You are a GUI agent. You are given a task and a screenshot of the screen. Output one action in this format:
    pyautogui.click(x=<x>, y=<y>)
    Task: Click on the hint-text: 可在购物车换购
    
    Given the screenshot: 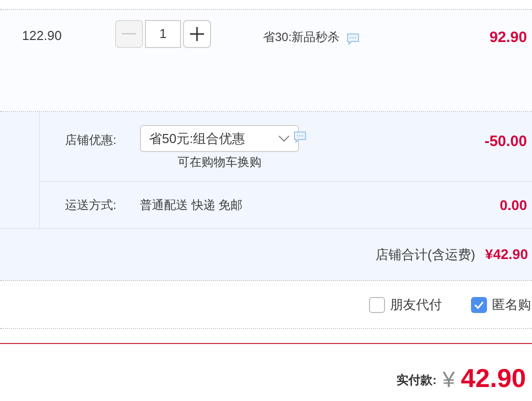 What is the action you would take?
    pyautogui.click(x=220, y=162)
    